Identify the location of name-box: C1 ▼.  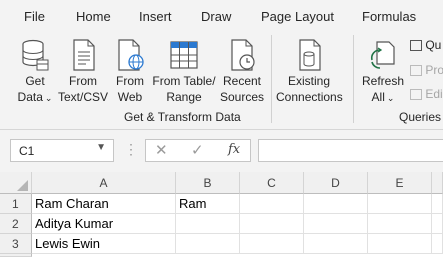
(62, 150).